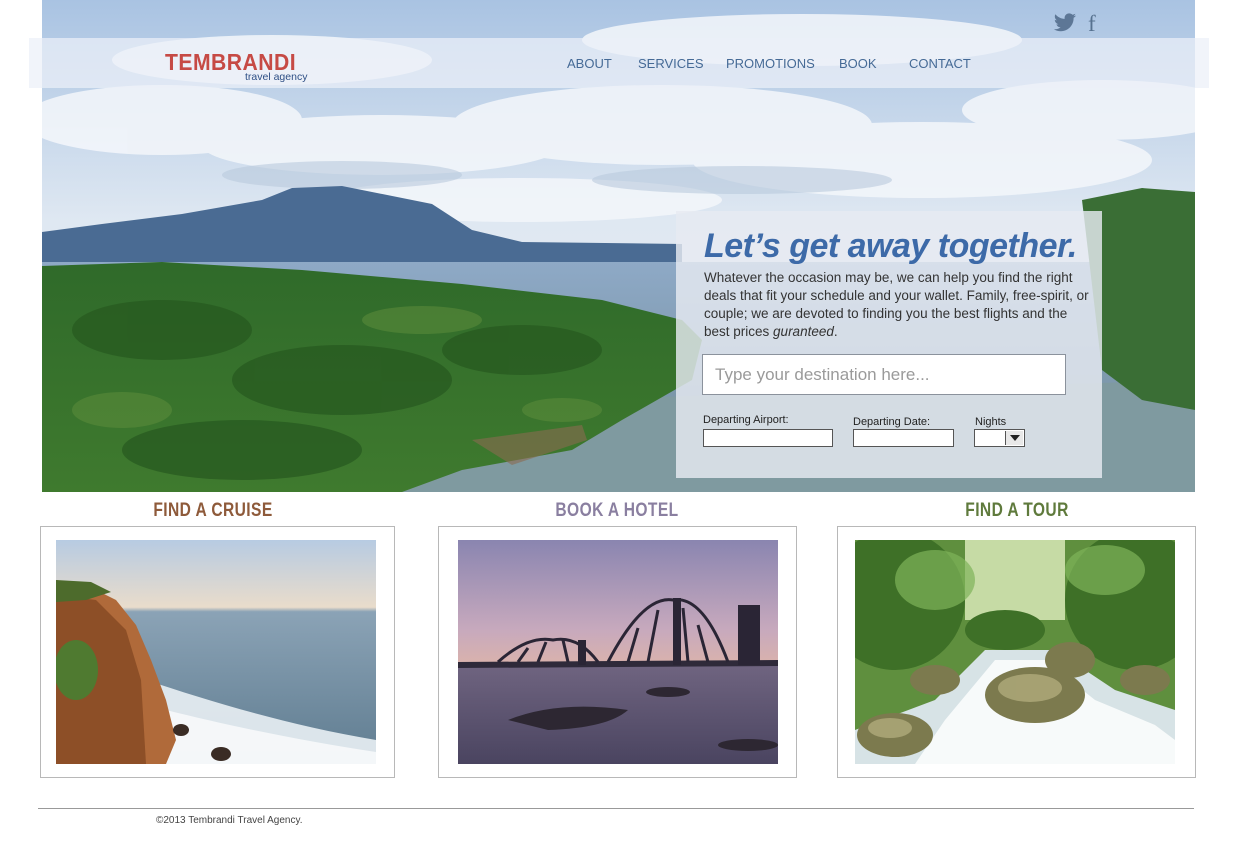 The image size is (1233, 844). I want to click on nights-dropdown, so click(999, 438).